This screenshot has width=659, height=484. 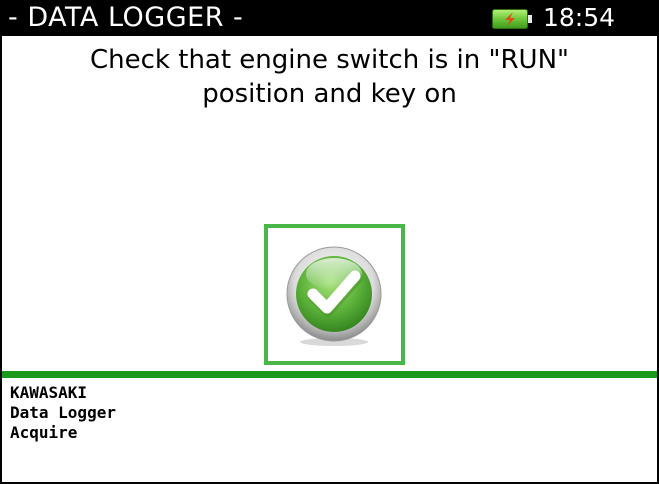 What do you see at coordinates (329, 94) in the screenshot?
I see `instruction-line-2: position and key on` at bounding box center [329, 94].